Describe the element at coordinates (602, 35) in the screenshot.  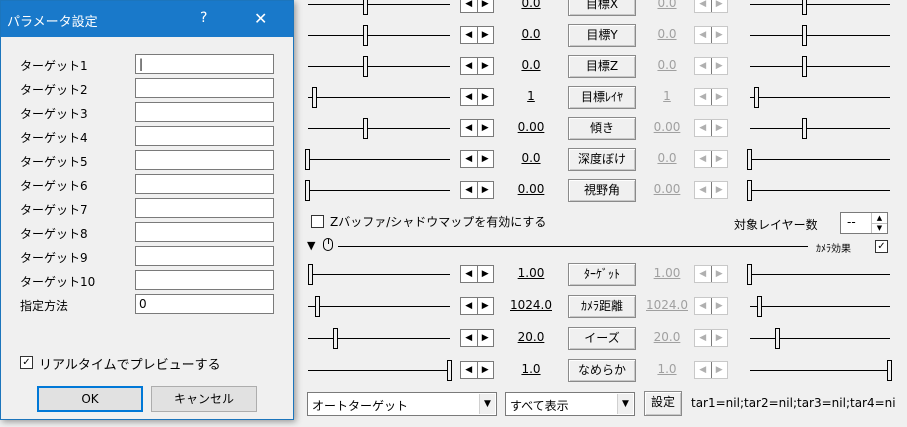
I see `parameter-button: 目標Y` at that location.